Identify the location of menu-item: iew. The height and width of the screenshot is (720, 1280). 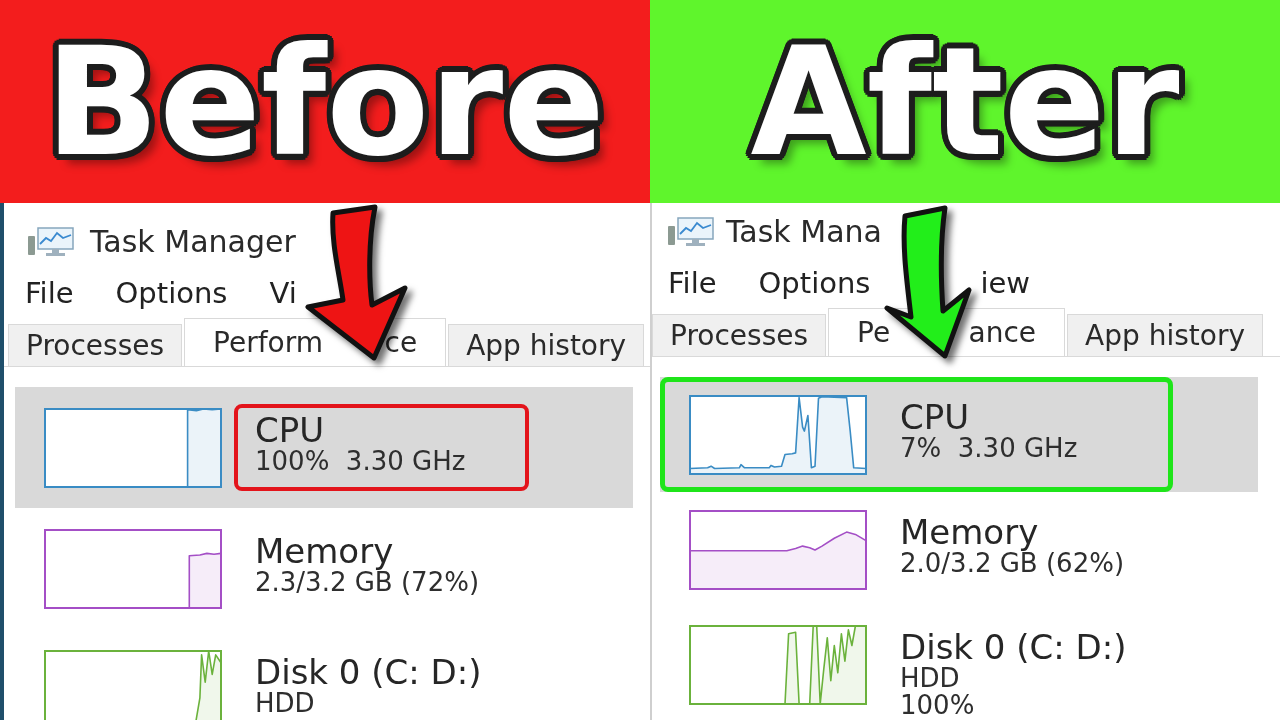
(1005, 283).